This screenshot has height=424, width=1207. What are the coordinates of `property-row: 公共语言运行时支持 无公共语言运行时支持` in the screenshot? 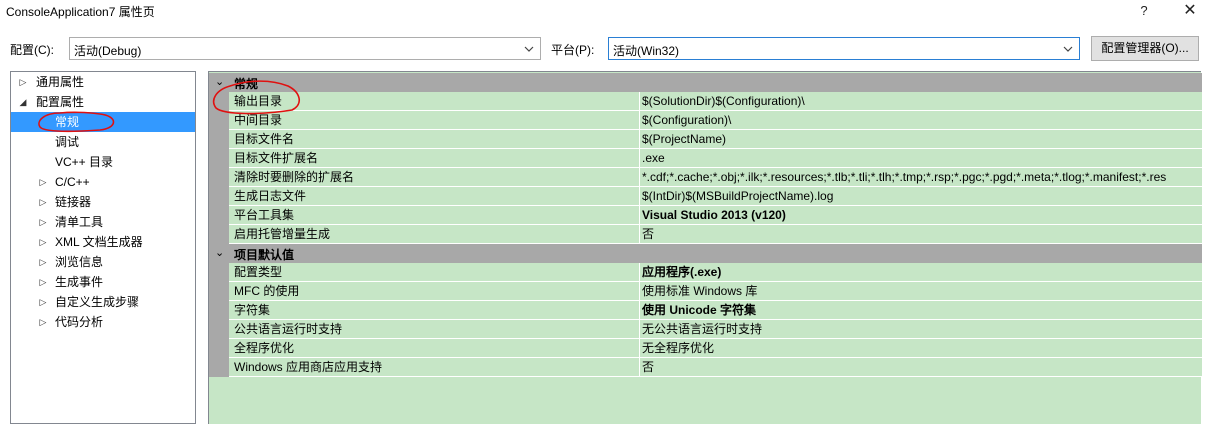 It's located at (705, 329).